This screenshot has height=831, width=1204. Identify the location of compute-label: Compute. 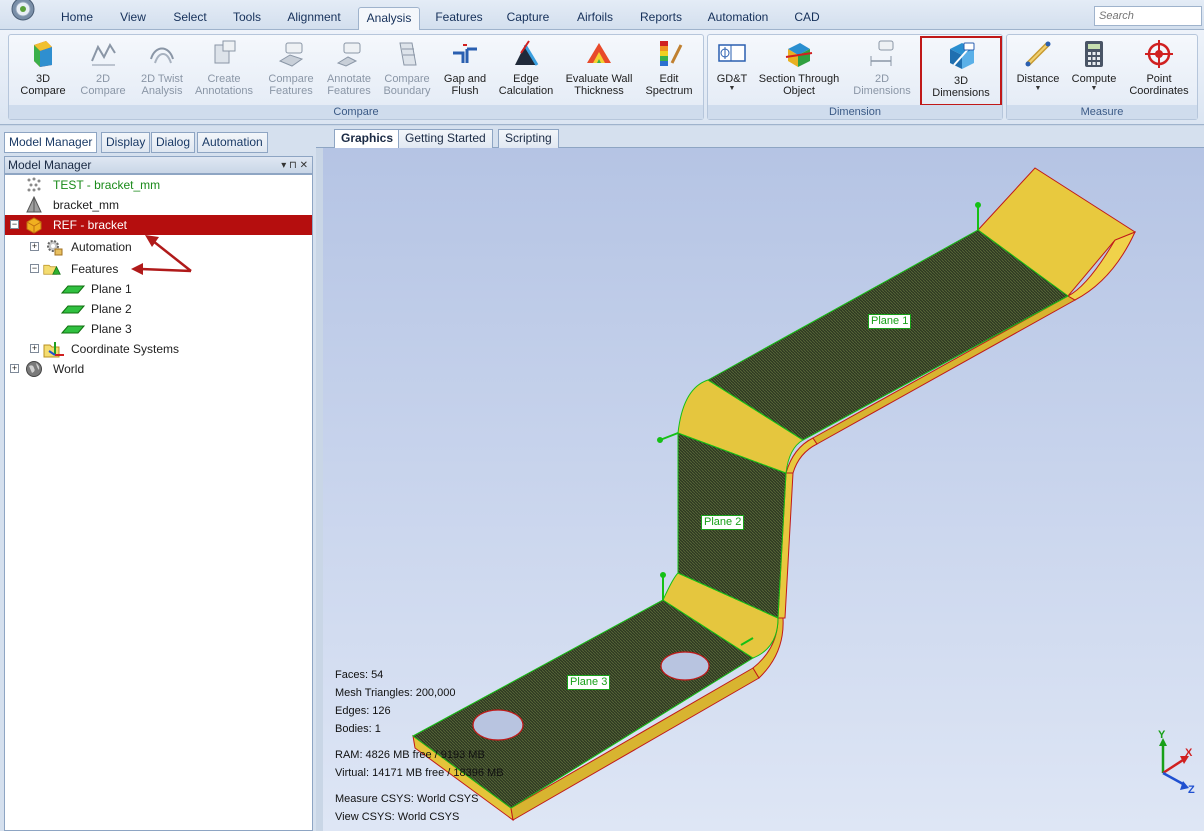
(1094, 79).